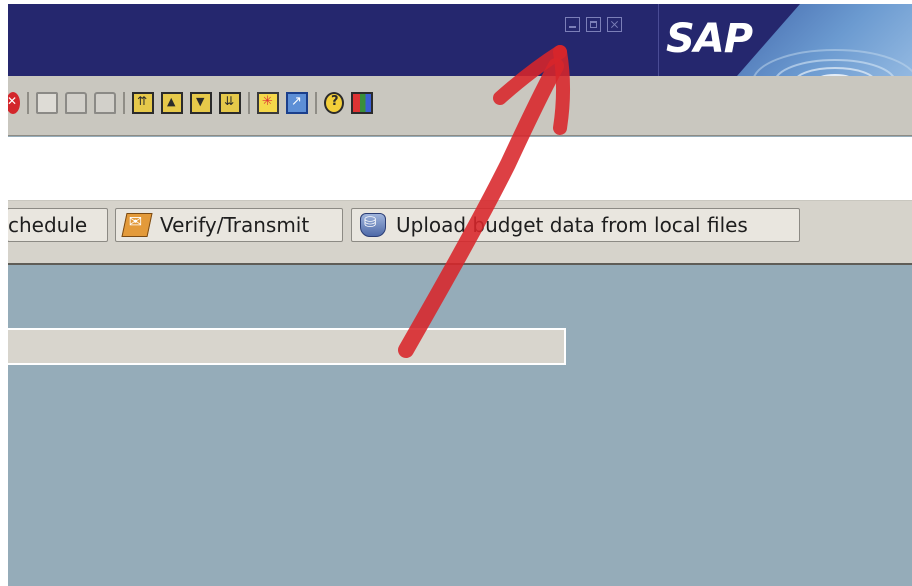  I want to click on previous-page-icon, so click(172, 103).